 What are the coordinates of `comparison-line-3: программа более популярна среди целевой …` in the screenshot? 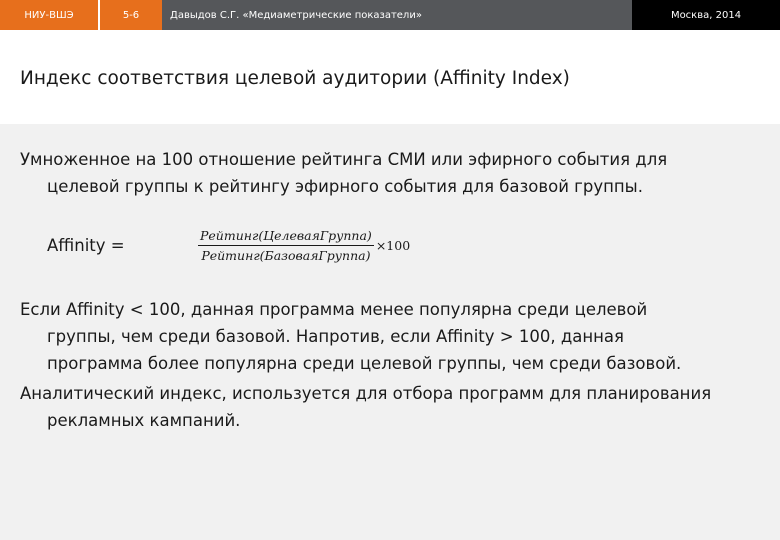 It's located at (364, 363).